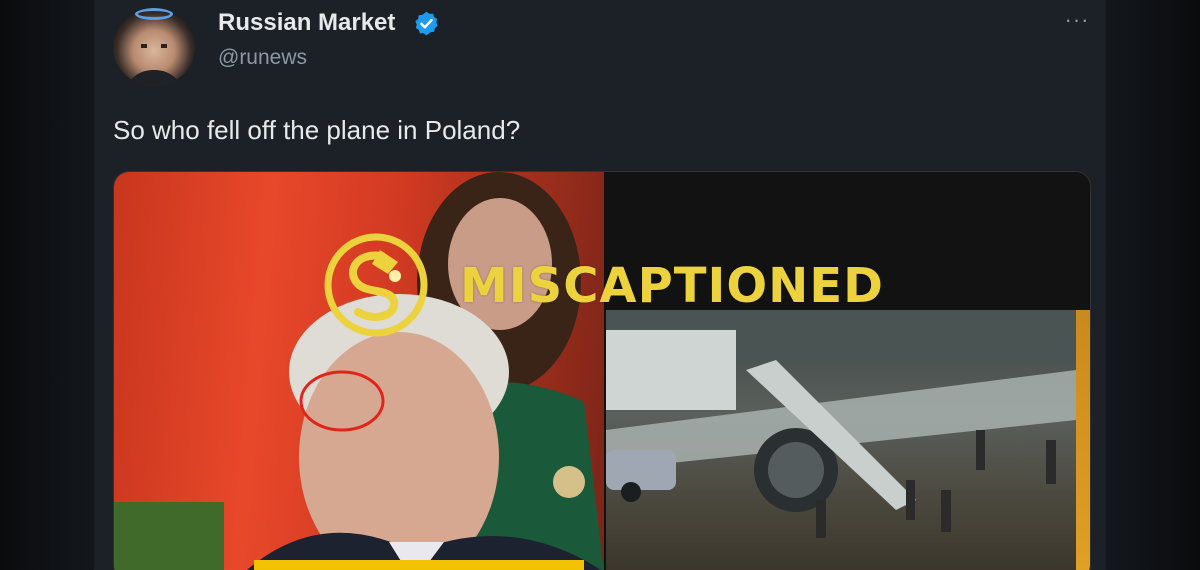 Image resolution: width=1200 pixels, height=570 pixels. What do you see at coordinates (1083, 440) in the screenshot?
I see `video-frame-edge` at bounding box center [1083, 440].